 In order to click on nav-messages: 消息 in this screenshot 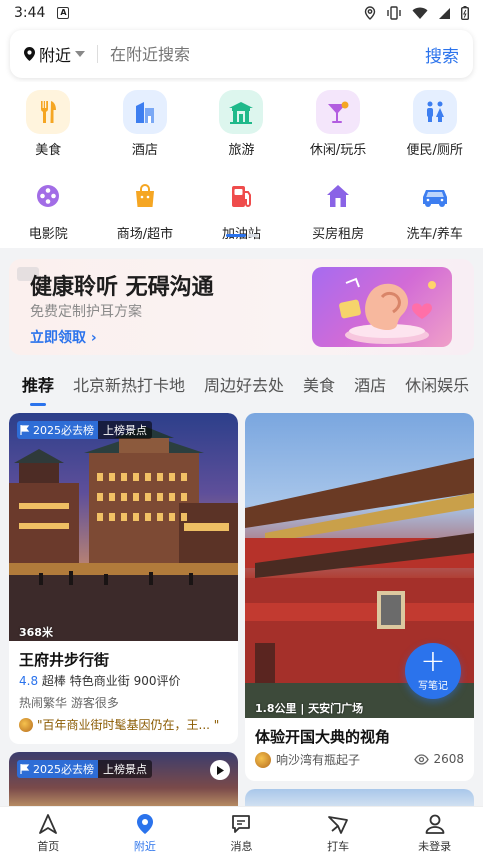, I will do `click(241, 833)`.